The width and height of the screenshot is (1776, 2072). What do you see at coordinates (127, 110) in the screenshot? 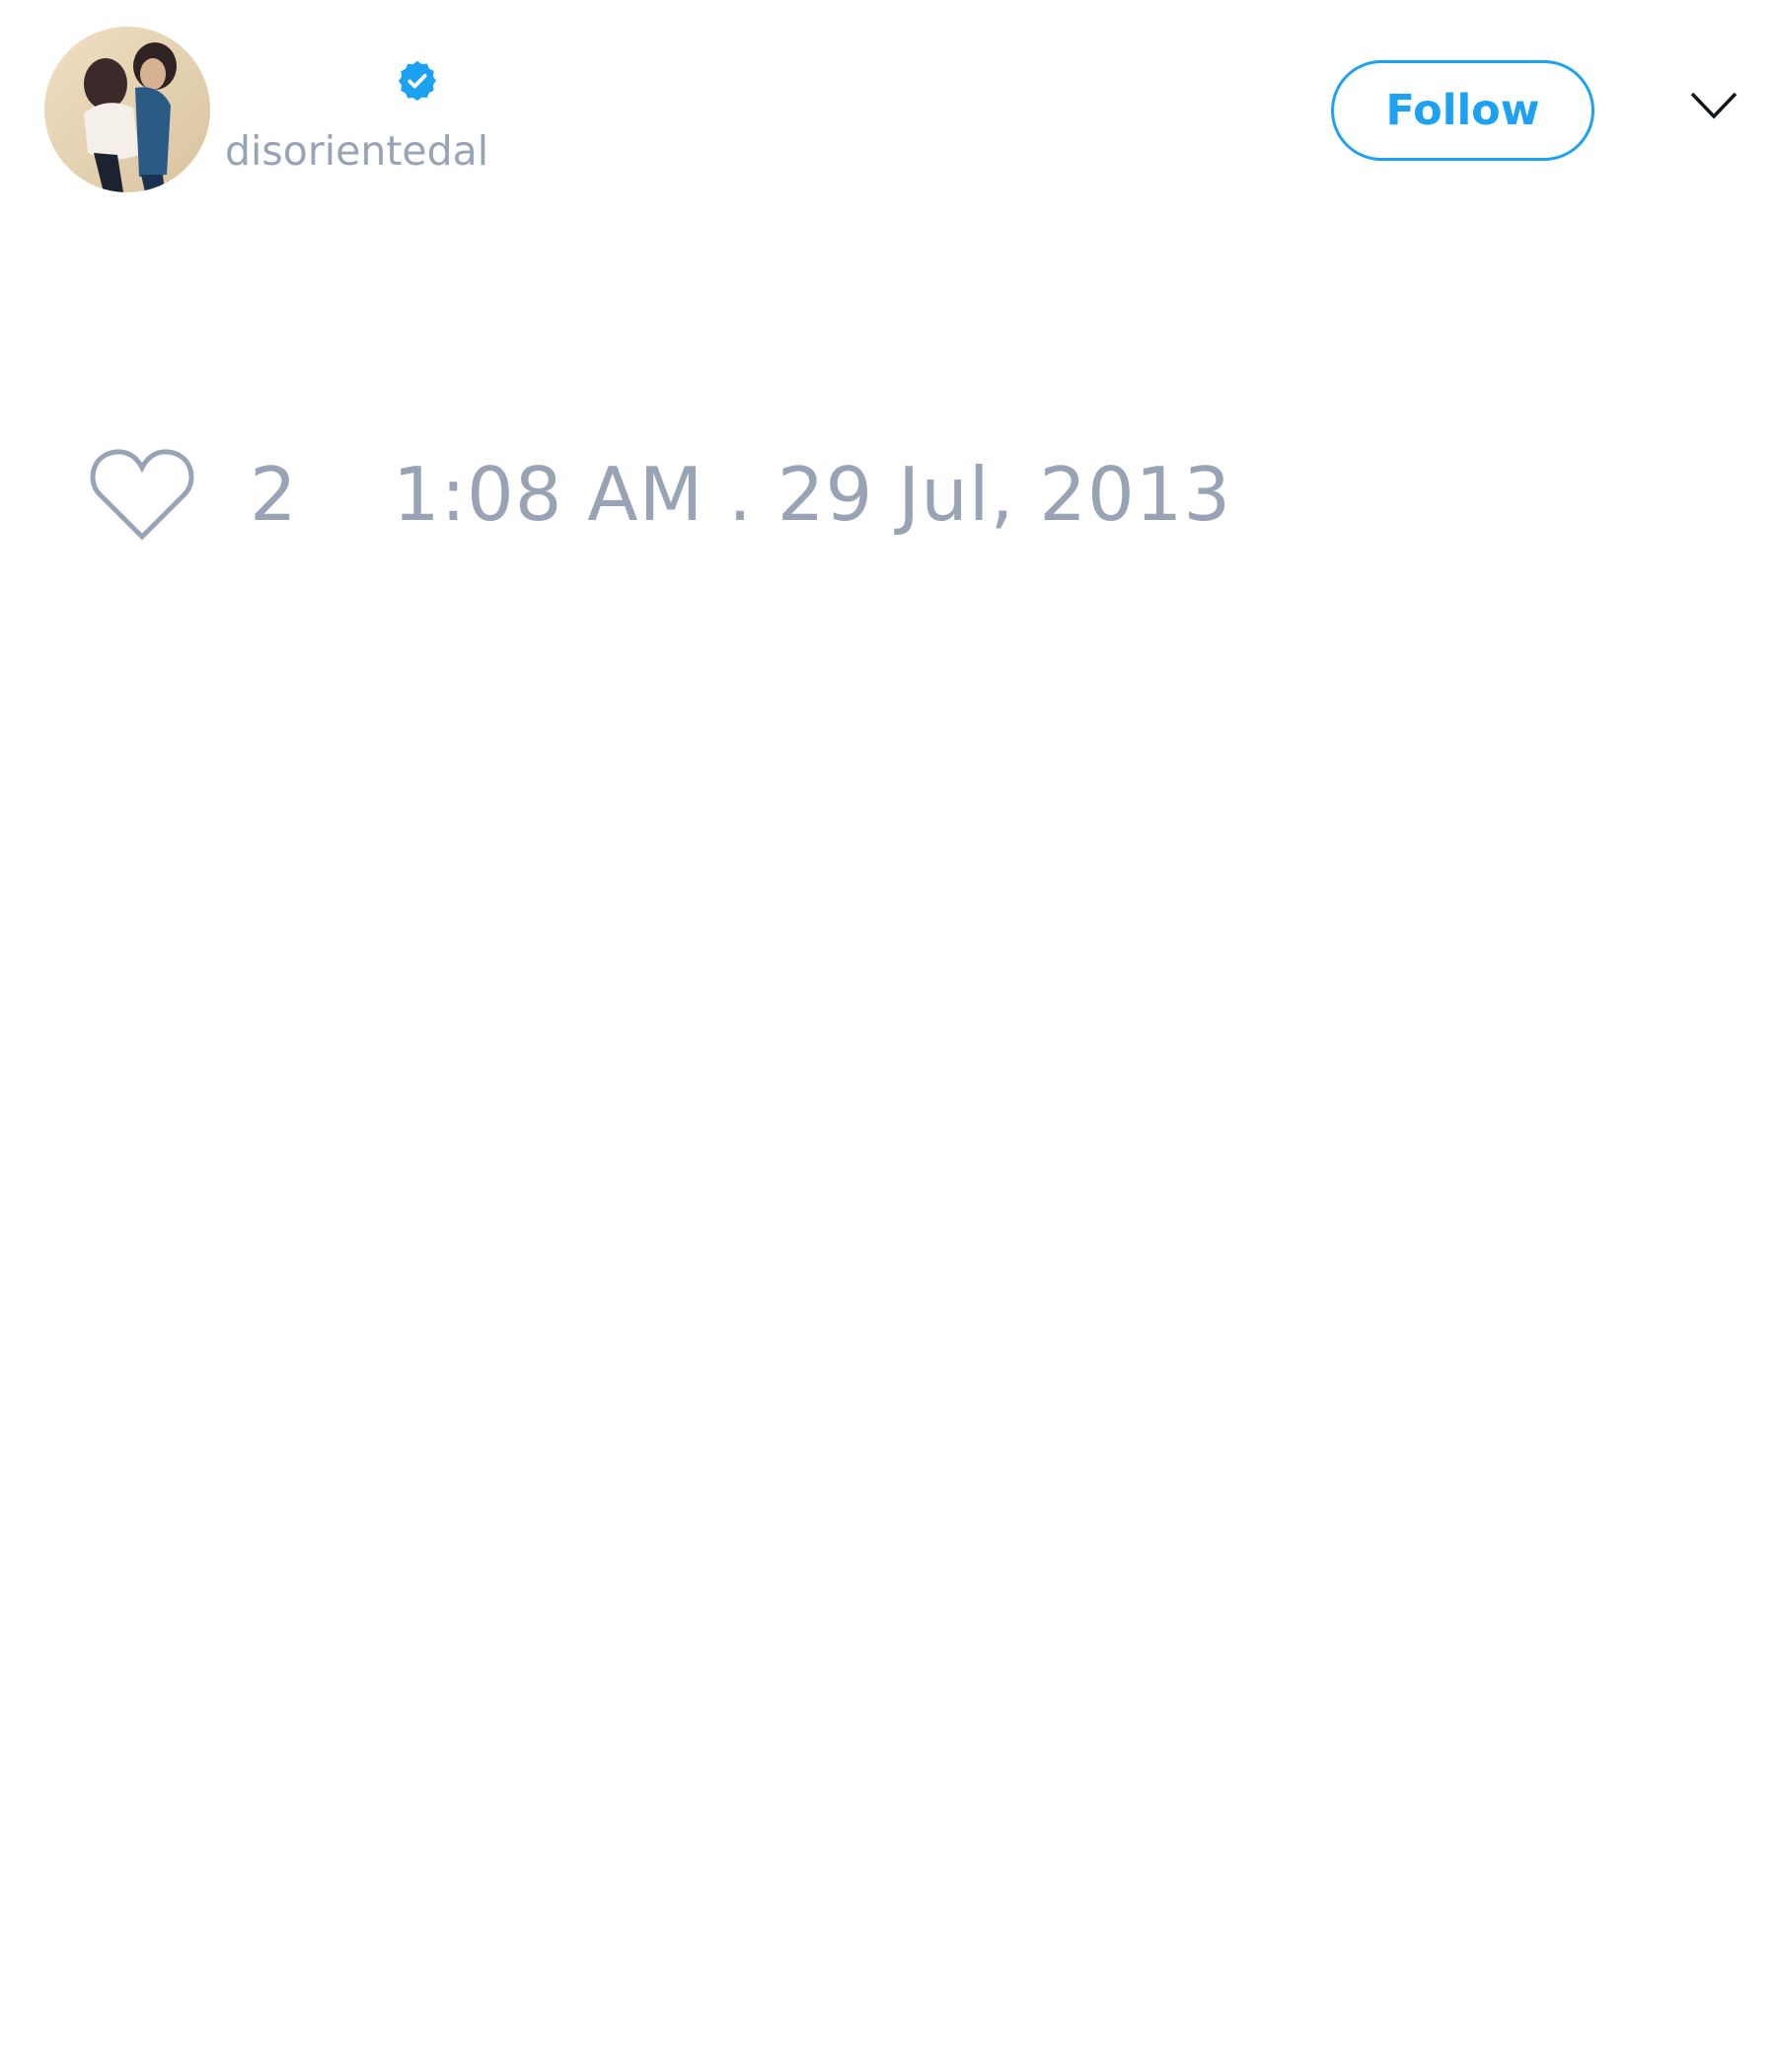
I see `avatar` at bounding box center [127, 110].